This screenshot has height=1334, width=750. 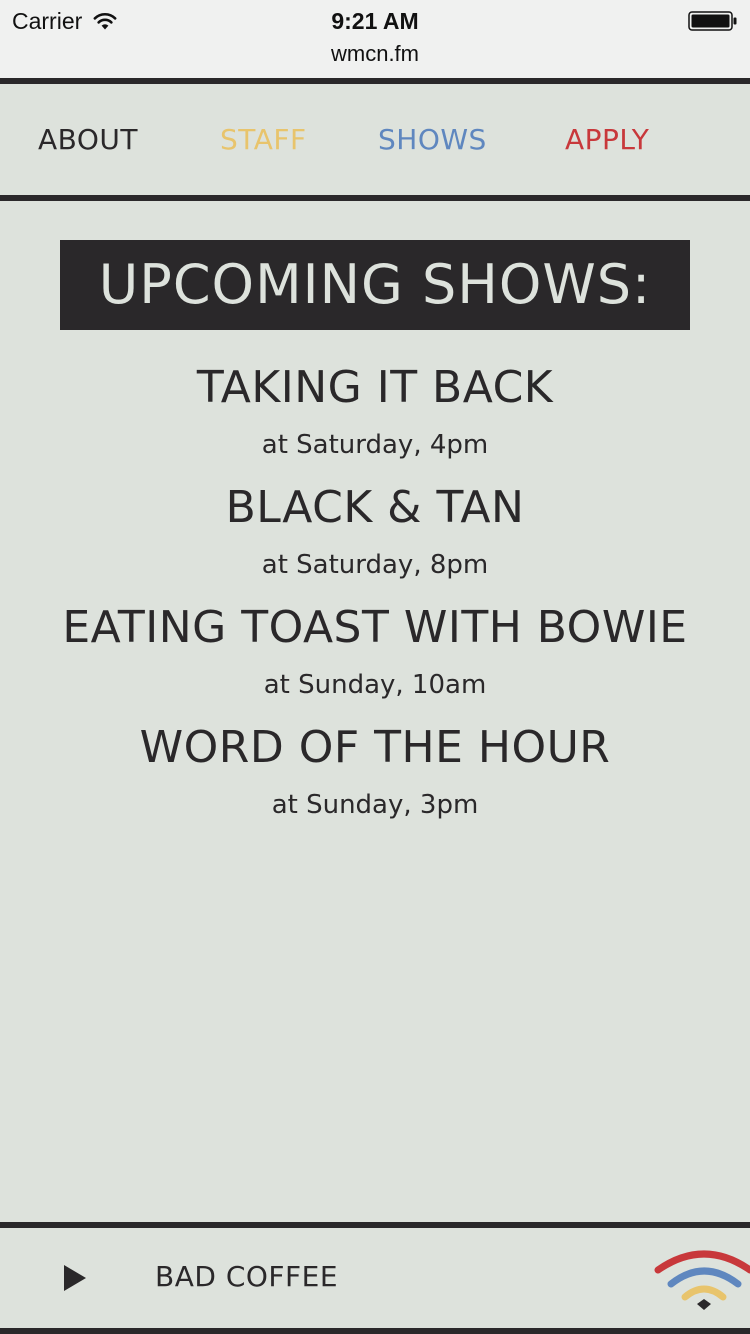 What do you see at coordinates (375, 1278) in the screenshot?
I see `audio-player: BAD COFFEE` at bounding box center [375, 1278].